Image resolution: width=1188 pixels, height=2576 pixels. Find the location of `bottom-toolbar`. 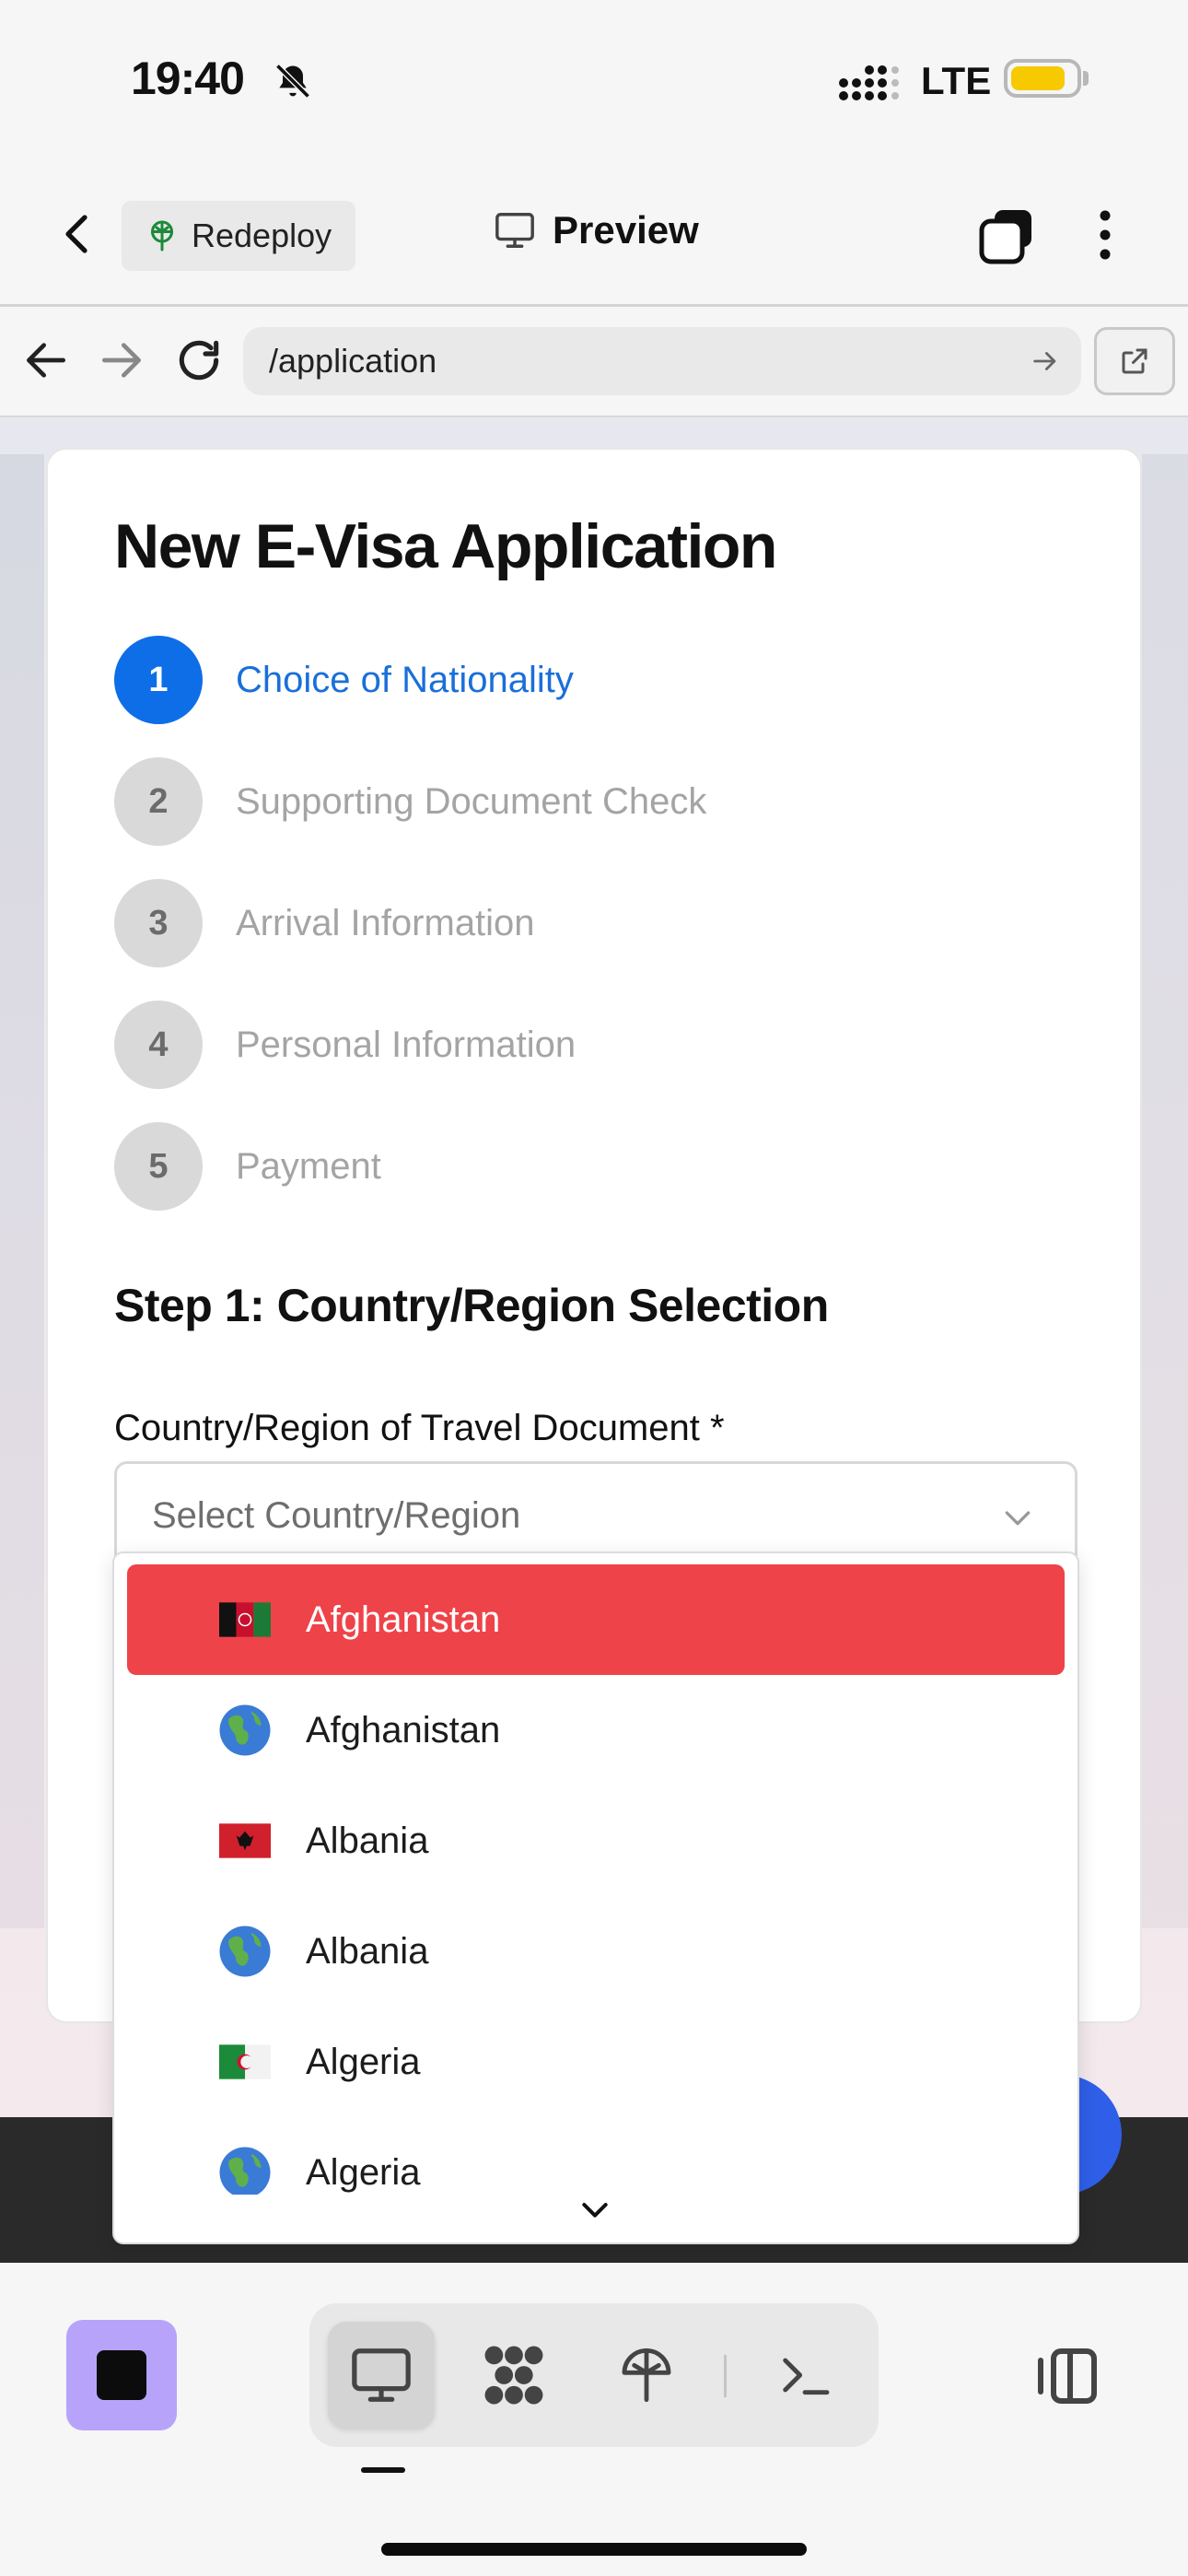

bottom-toolbar is located at coordinates (594, 2419).